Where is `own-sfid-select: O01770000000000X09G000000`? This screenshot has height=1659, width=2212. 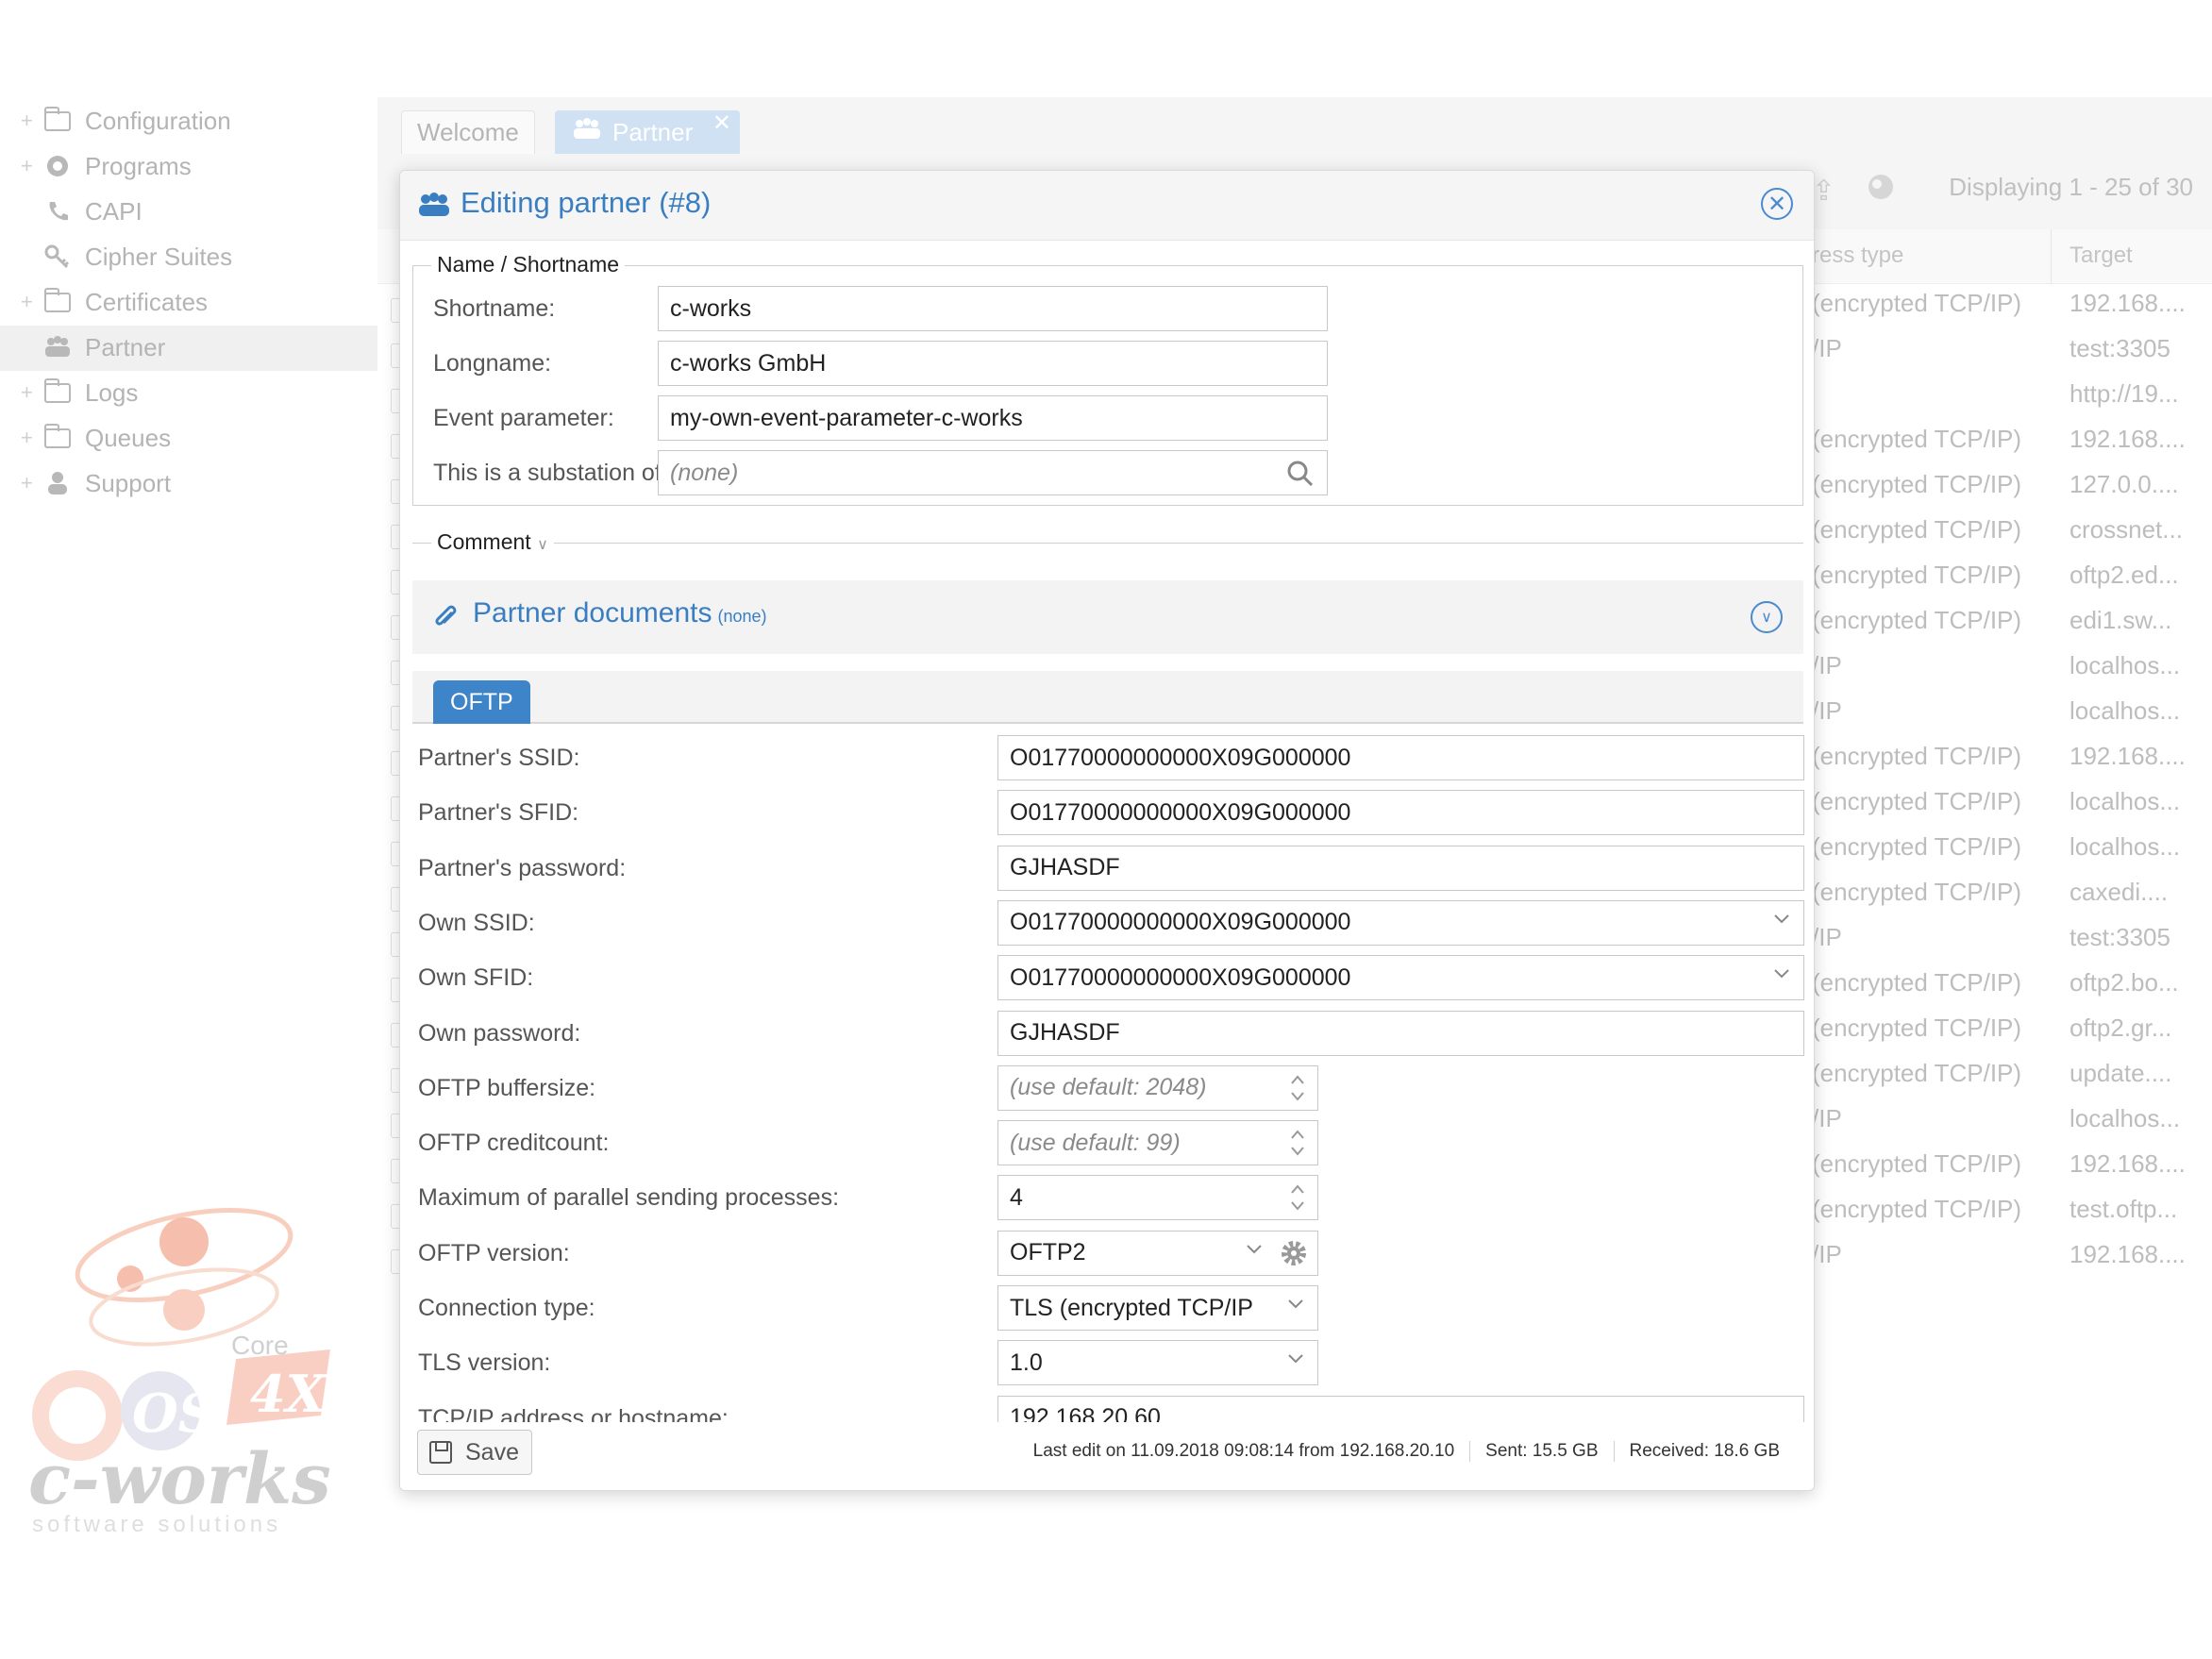
own-sfid-select: O01770000000000X09G000000 is located at coordinates (1401, 978).